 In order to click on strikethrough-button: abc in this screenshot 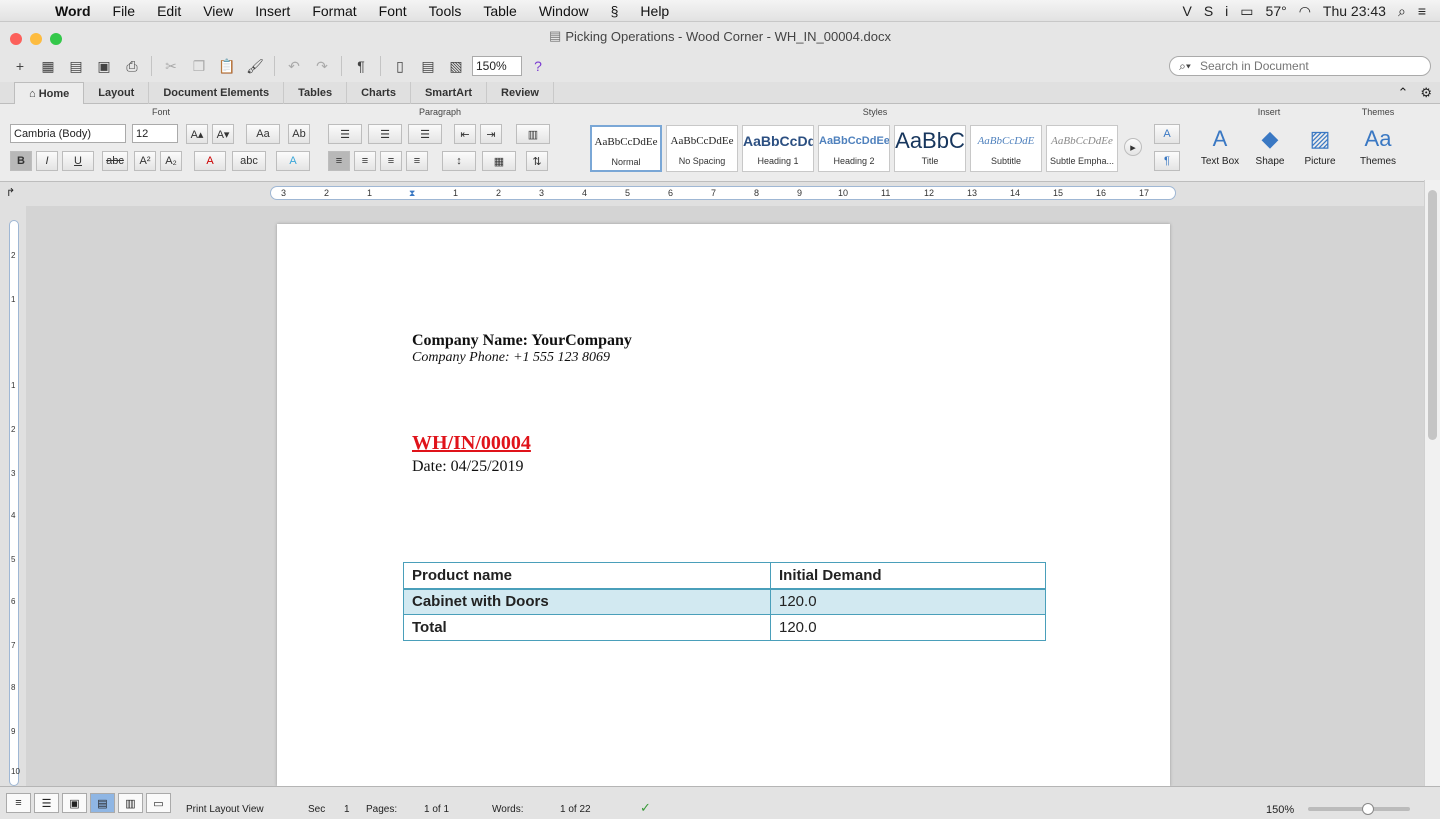, I will do `click(115, 161)`.